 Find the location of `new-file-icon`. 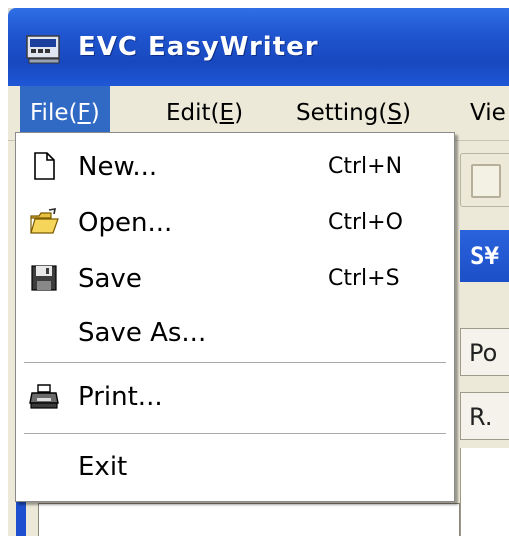

new-file-icon is located at coordinates (44, 166).